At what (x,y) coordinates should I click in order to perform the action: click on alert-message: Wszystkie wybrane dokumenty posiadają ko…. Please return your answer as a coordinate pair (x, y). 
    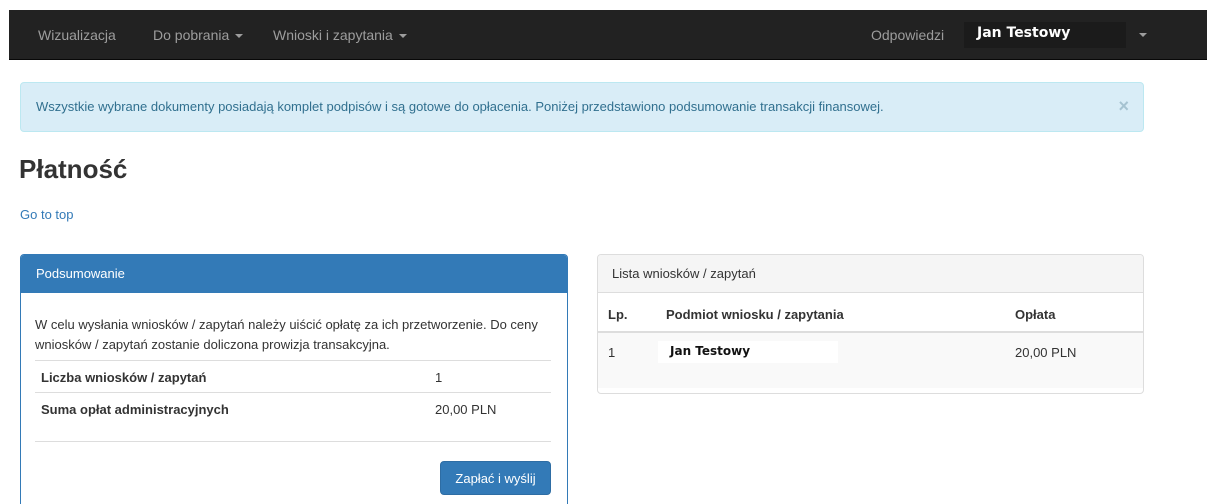
    Looking at the image, I should click on (460, 106).